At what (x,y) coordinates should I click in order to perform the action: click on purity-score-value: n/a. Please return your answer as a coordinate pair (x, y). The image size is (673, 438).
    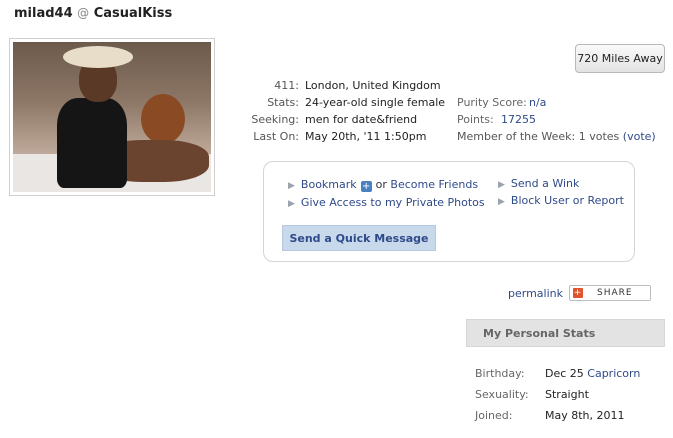
    Looking at the image, I should click on (537, 102).